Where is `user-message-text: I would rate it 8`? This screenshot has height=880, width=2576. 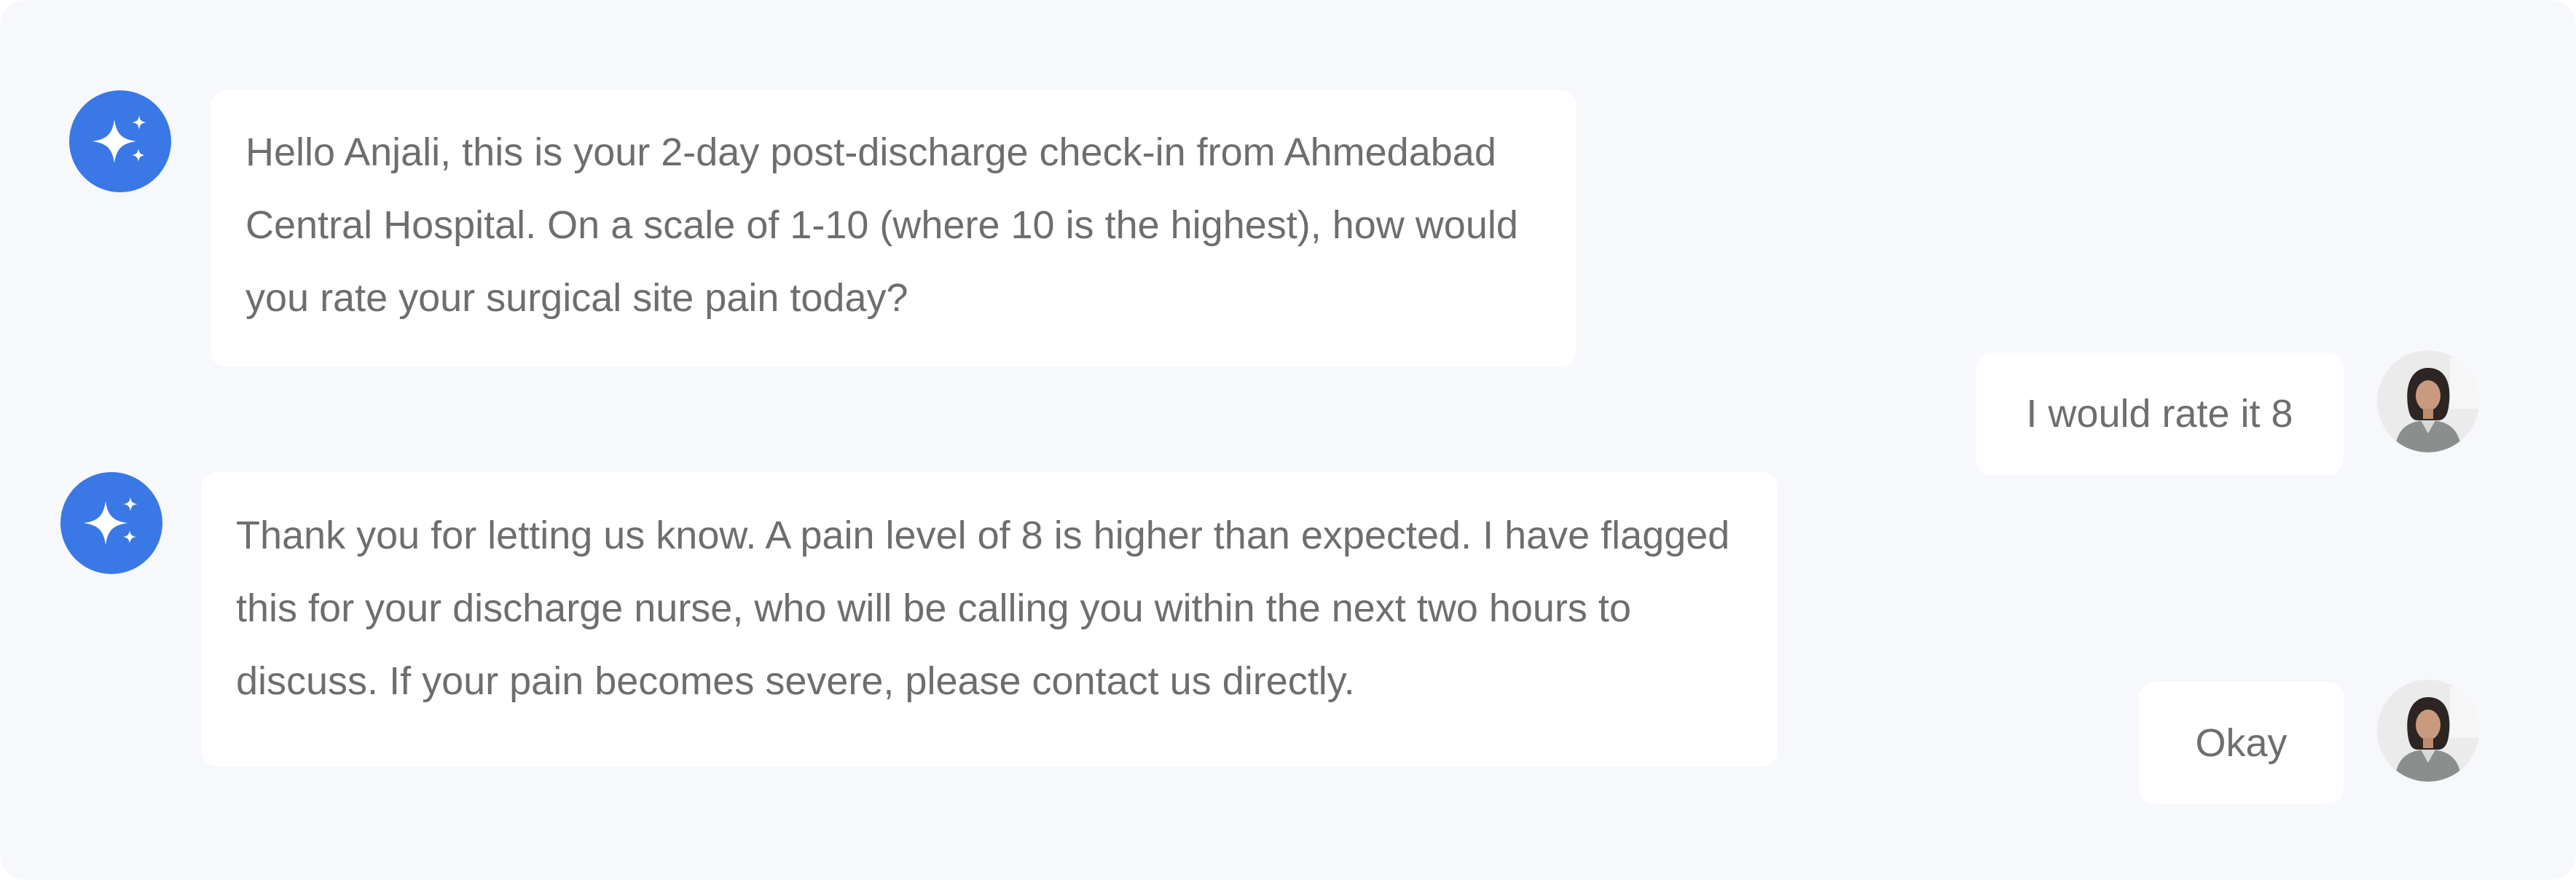
user-message-text: I would rate it 8 is located at coordinates (2159, 414).